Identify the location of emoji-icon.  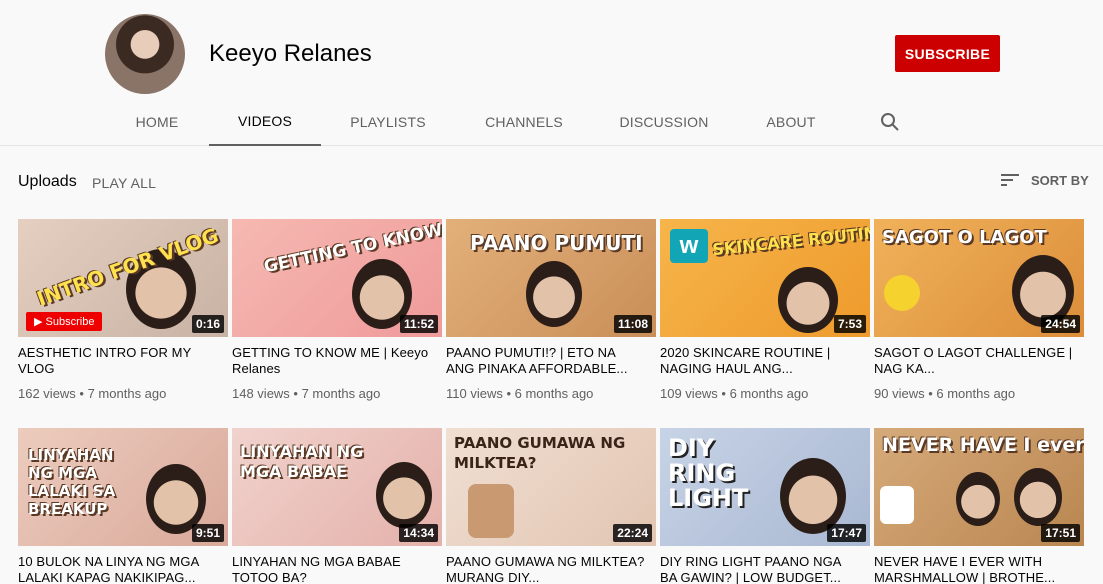
(902, 293).